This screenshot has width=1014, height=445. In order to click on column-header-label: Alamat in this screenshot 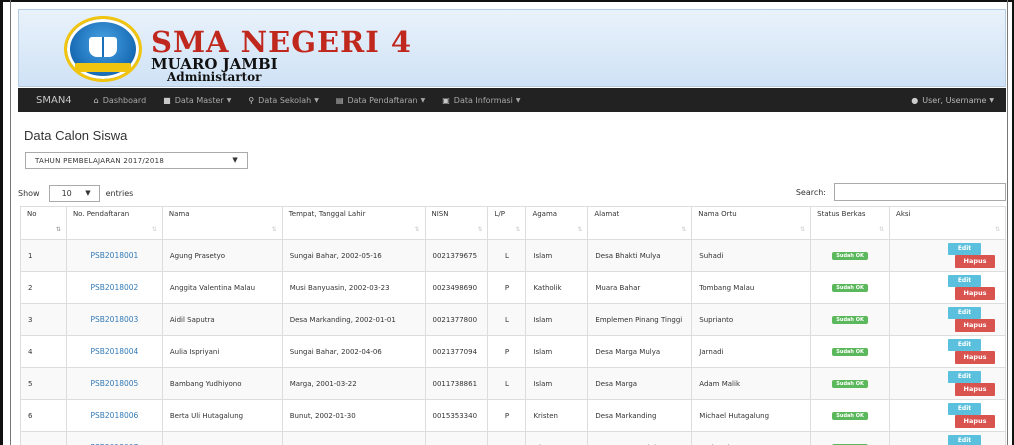, I will do `click(607, 214)`.